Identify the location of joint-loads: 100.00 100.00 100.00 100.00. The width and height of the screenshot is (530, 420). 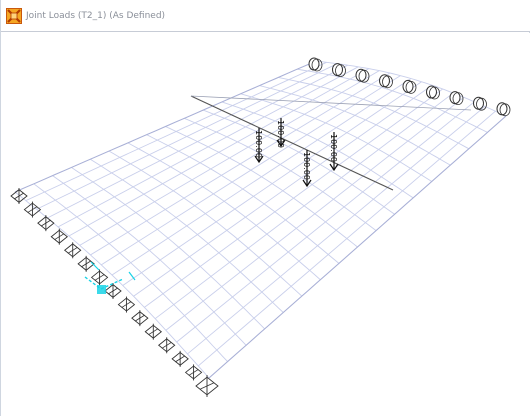
(296, 153).